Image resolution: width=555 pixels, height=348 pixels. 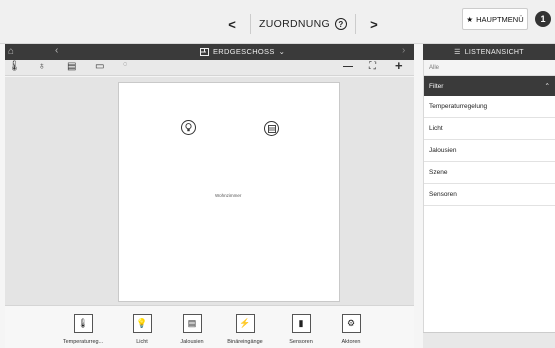 I want to click on room-label: Wohnzimmer, so click(x=228, y=195).